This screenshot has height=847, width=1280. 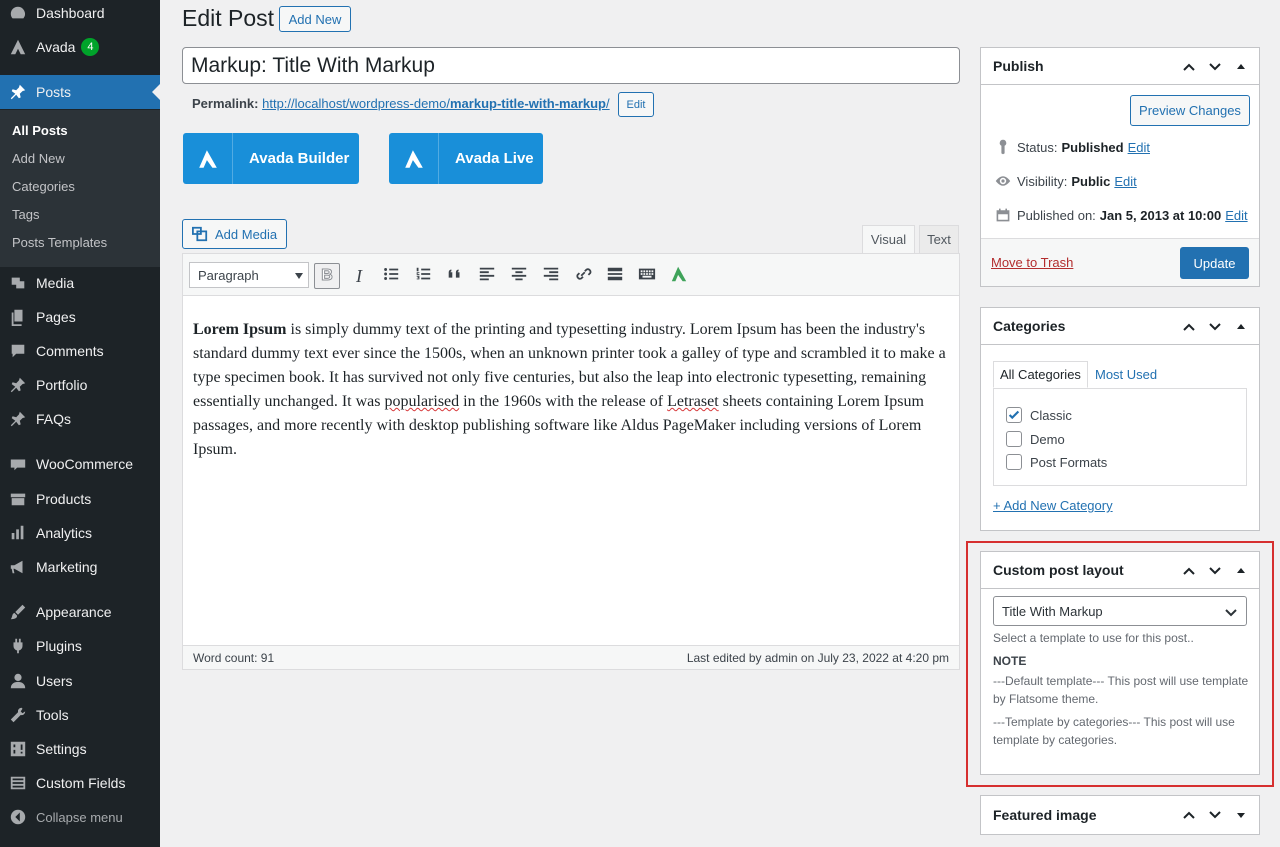 What do you see at coordinates (939, 239) in the screenshot?
I see `tab-text: Text` at bounding box center [939, 239].